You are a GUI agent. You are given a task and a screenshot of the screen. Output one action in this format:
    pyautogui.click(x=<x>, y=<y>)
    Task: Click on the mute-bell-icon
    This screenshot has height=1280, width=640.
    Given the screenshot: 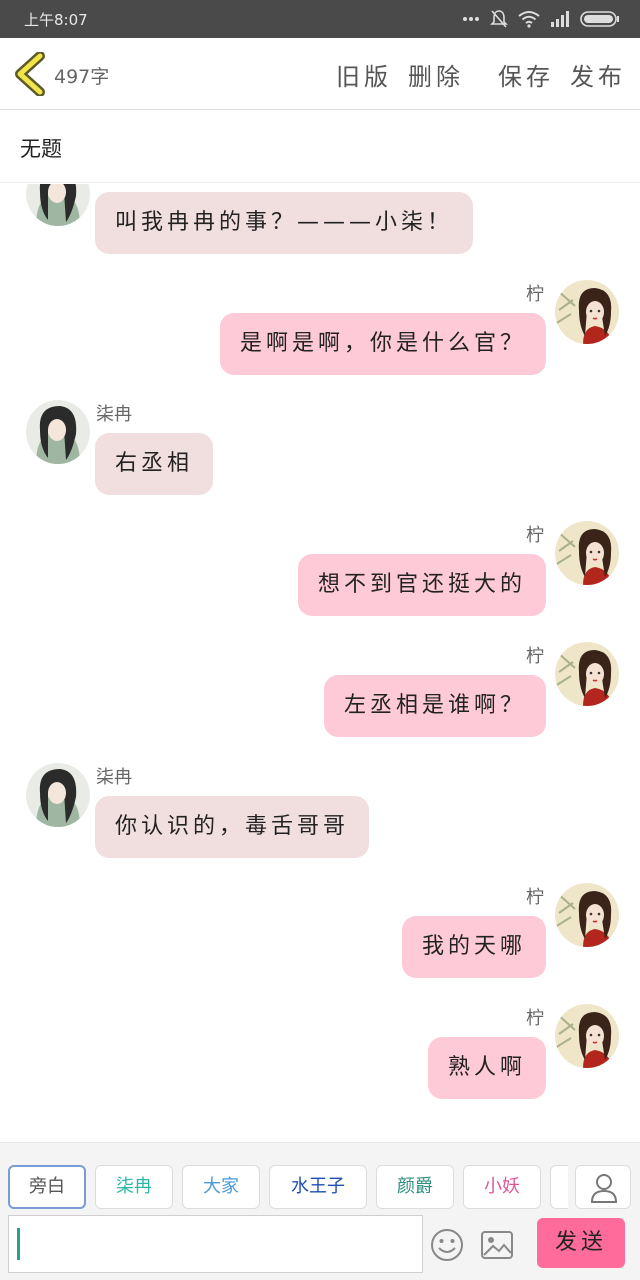 What is the action you would take?
    pyautogui.click(x=499, y=19)
    